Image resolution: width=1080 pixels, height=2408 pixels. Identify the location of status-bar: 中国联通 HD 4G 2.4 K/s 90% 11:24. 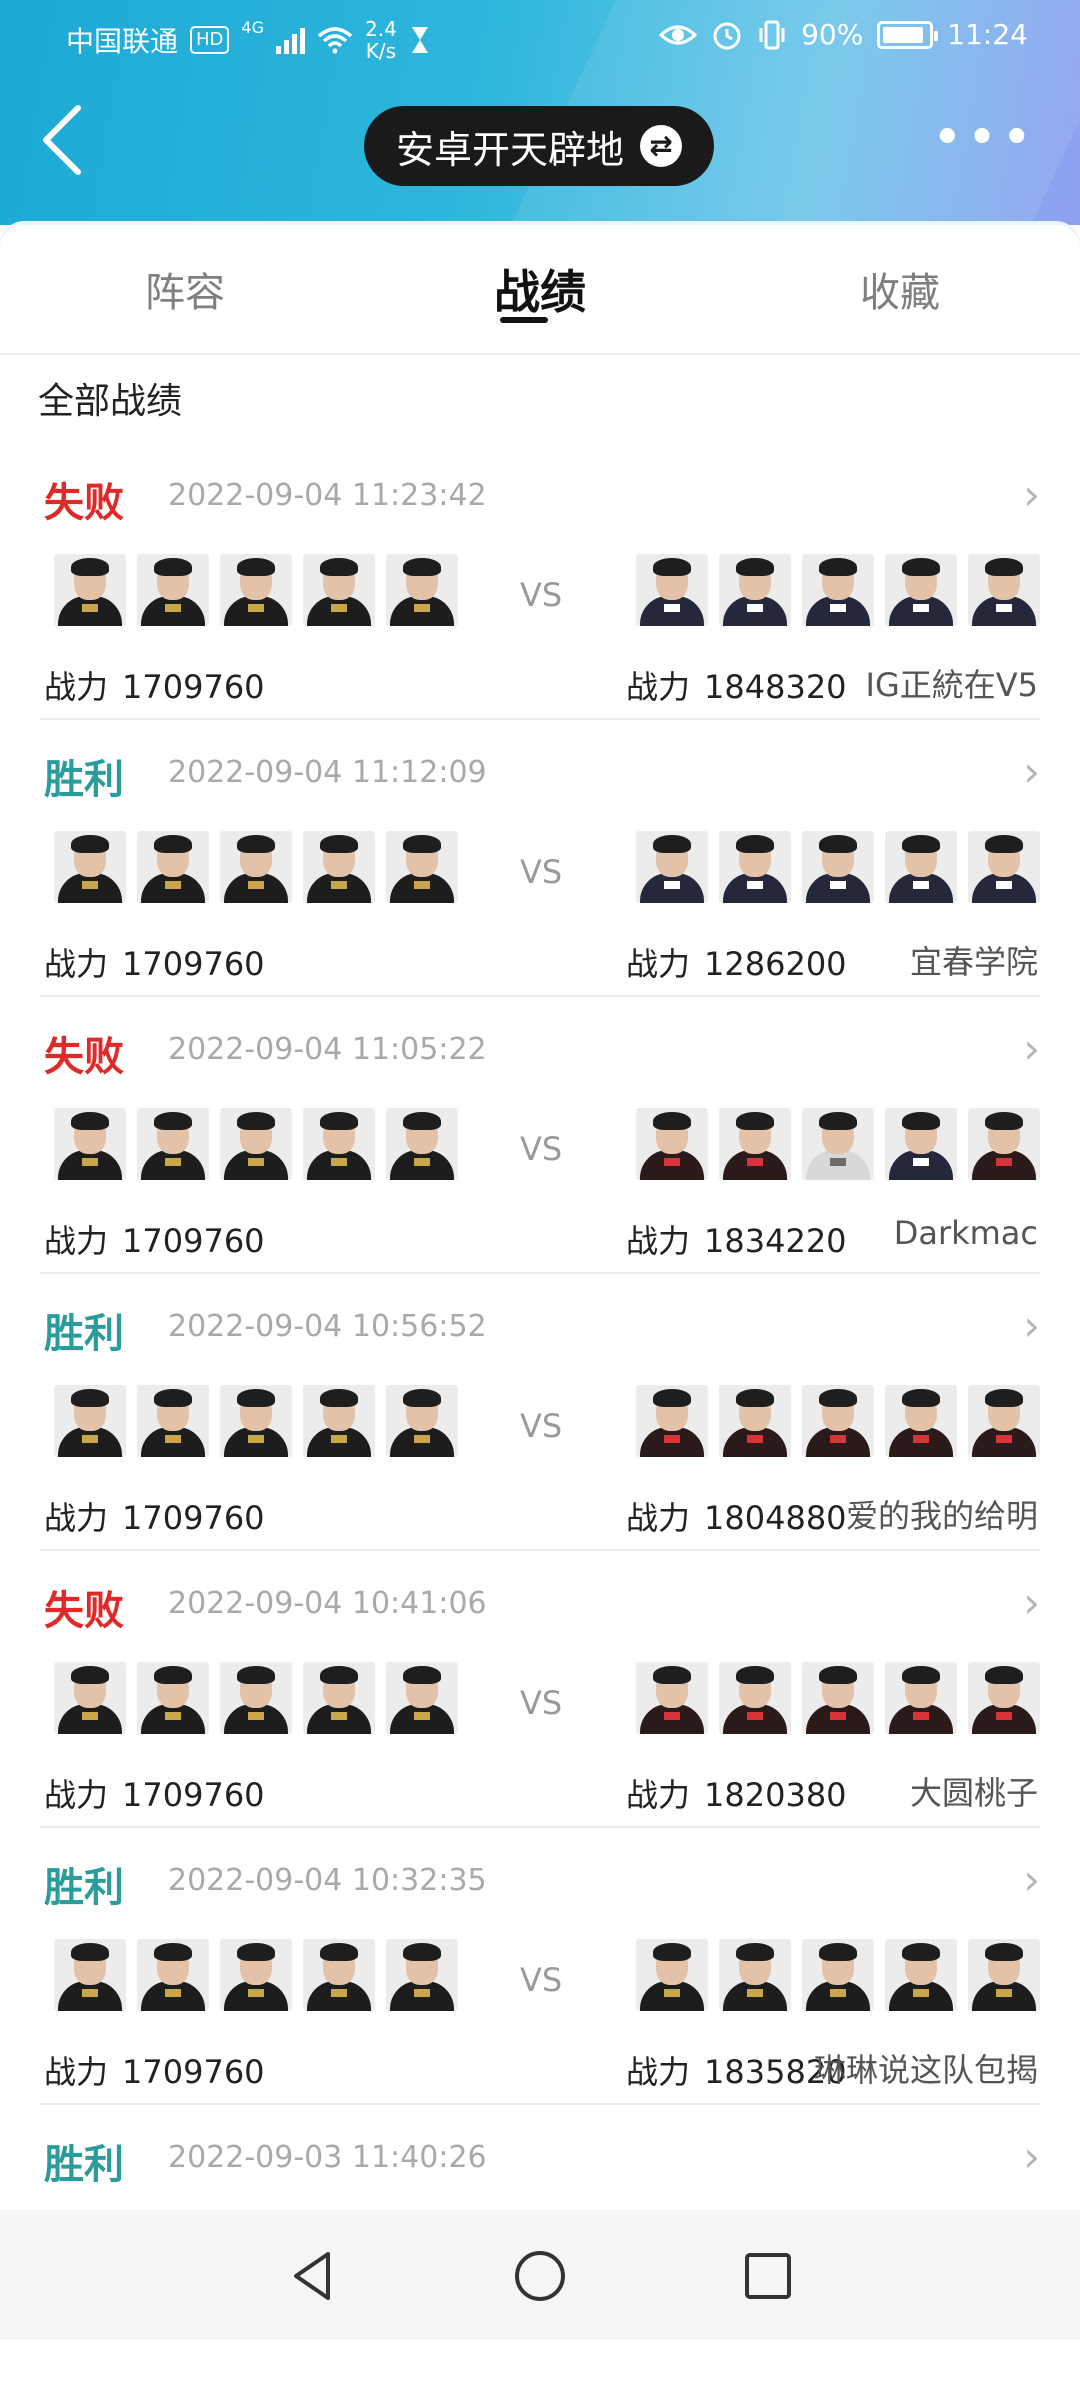
(540, 37).